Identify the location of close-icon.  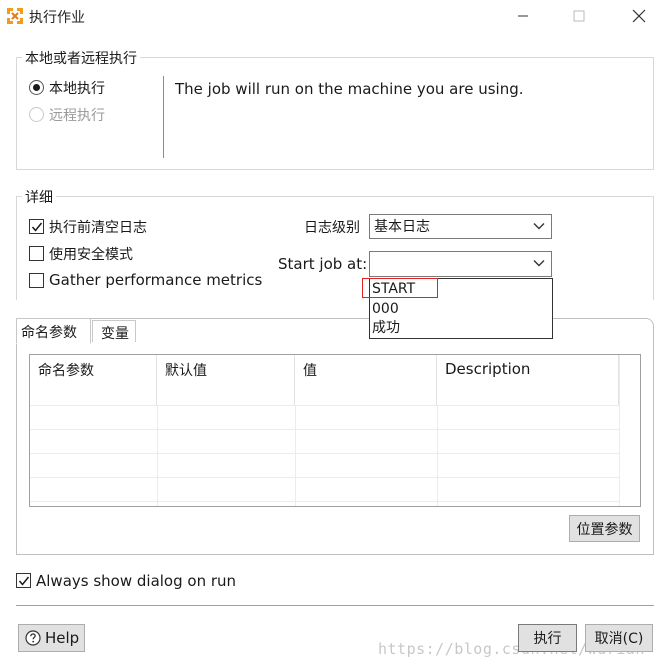
(639, 16).